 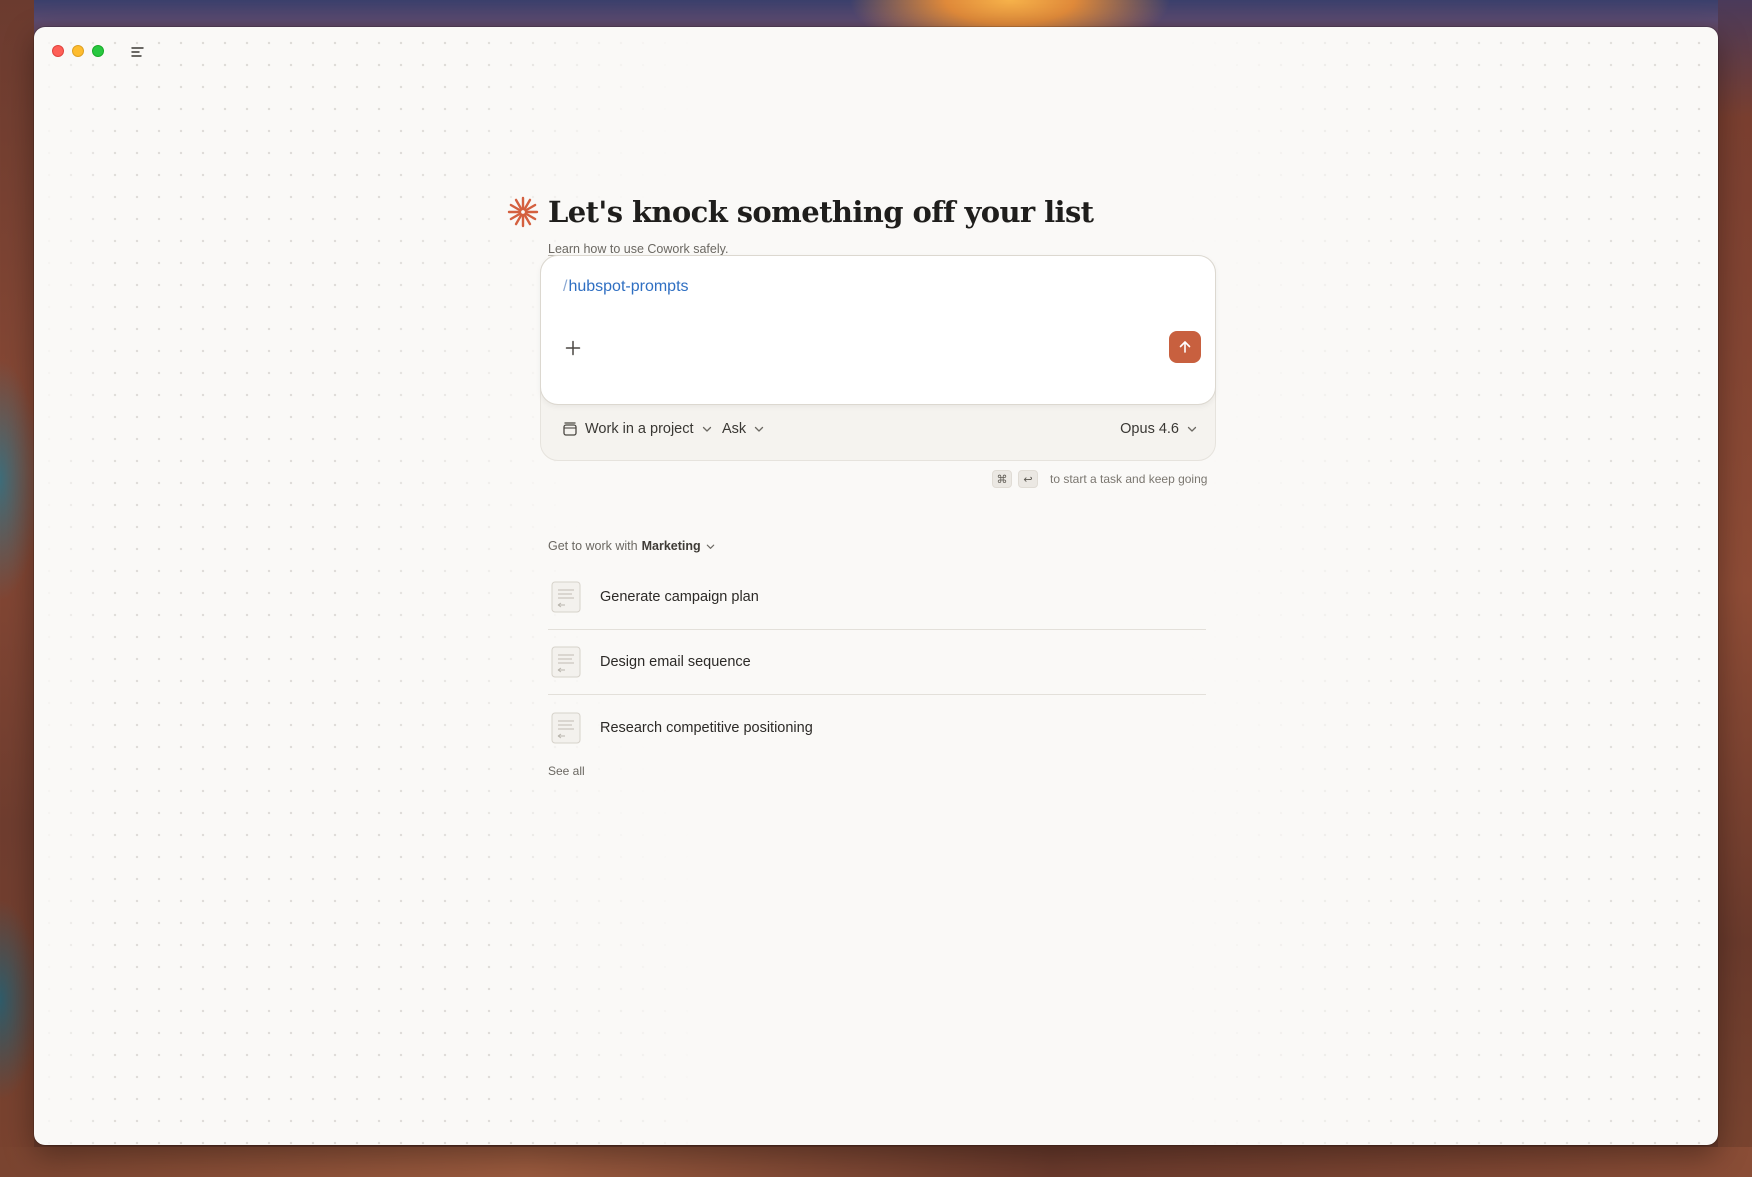 I want to click on suggestion-label: Design email sequence, so click(x=675, y=662).